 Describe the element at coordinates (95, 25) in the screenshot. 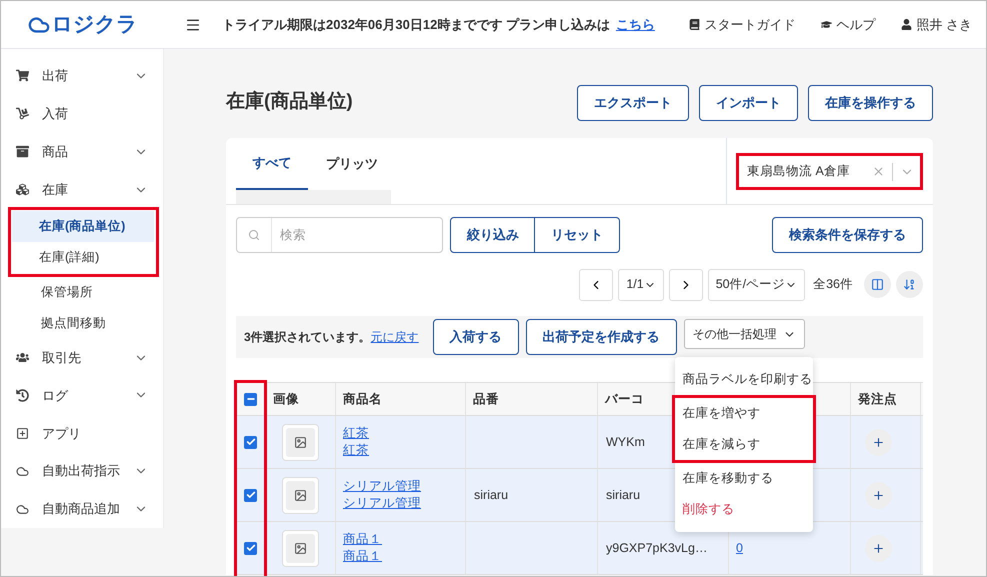

I see `logo: ロジクラ` at that location.